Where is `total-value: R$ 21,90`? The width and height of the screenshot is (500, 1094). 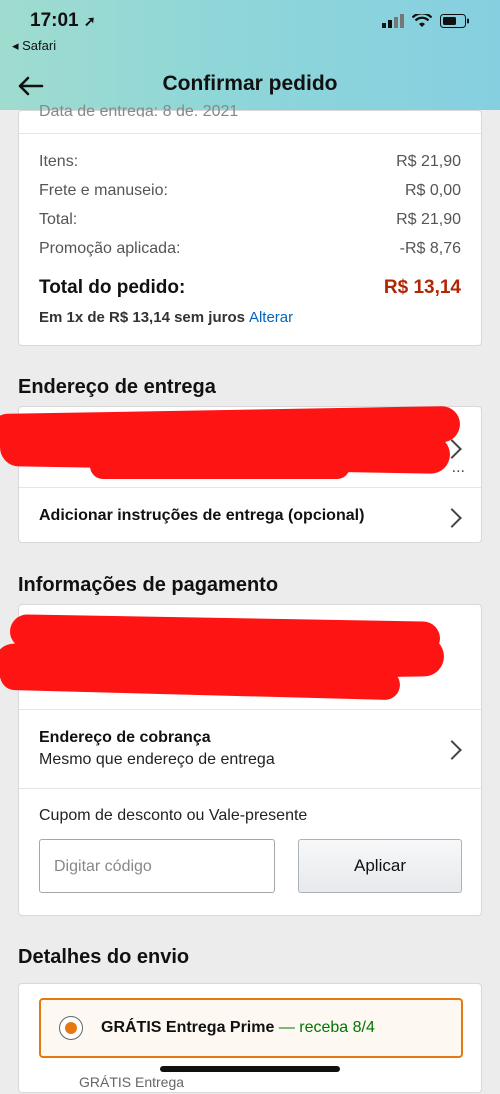 total-value: R$ 21,90 is located at coordinates (428, 219).